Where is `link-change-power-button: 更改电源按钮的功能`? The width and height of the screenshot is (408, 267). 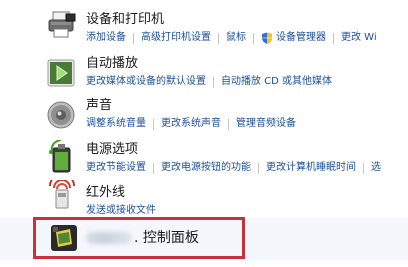 link-change-power-button: 更改电源按钮的功能 is located at coordinates (206, 168).